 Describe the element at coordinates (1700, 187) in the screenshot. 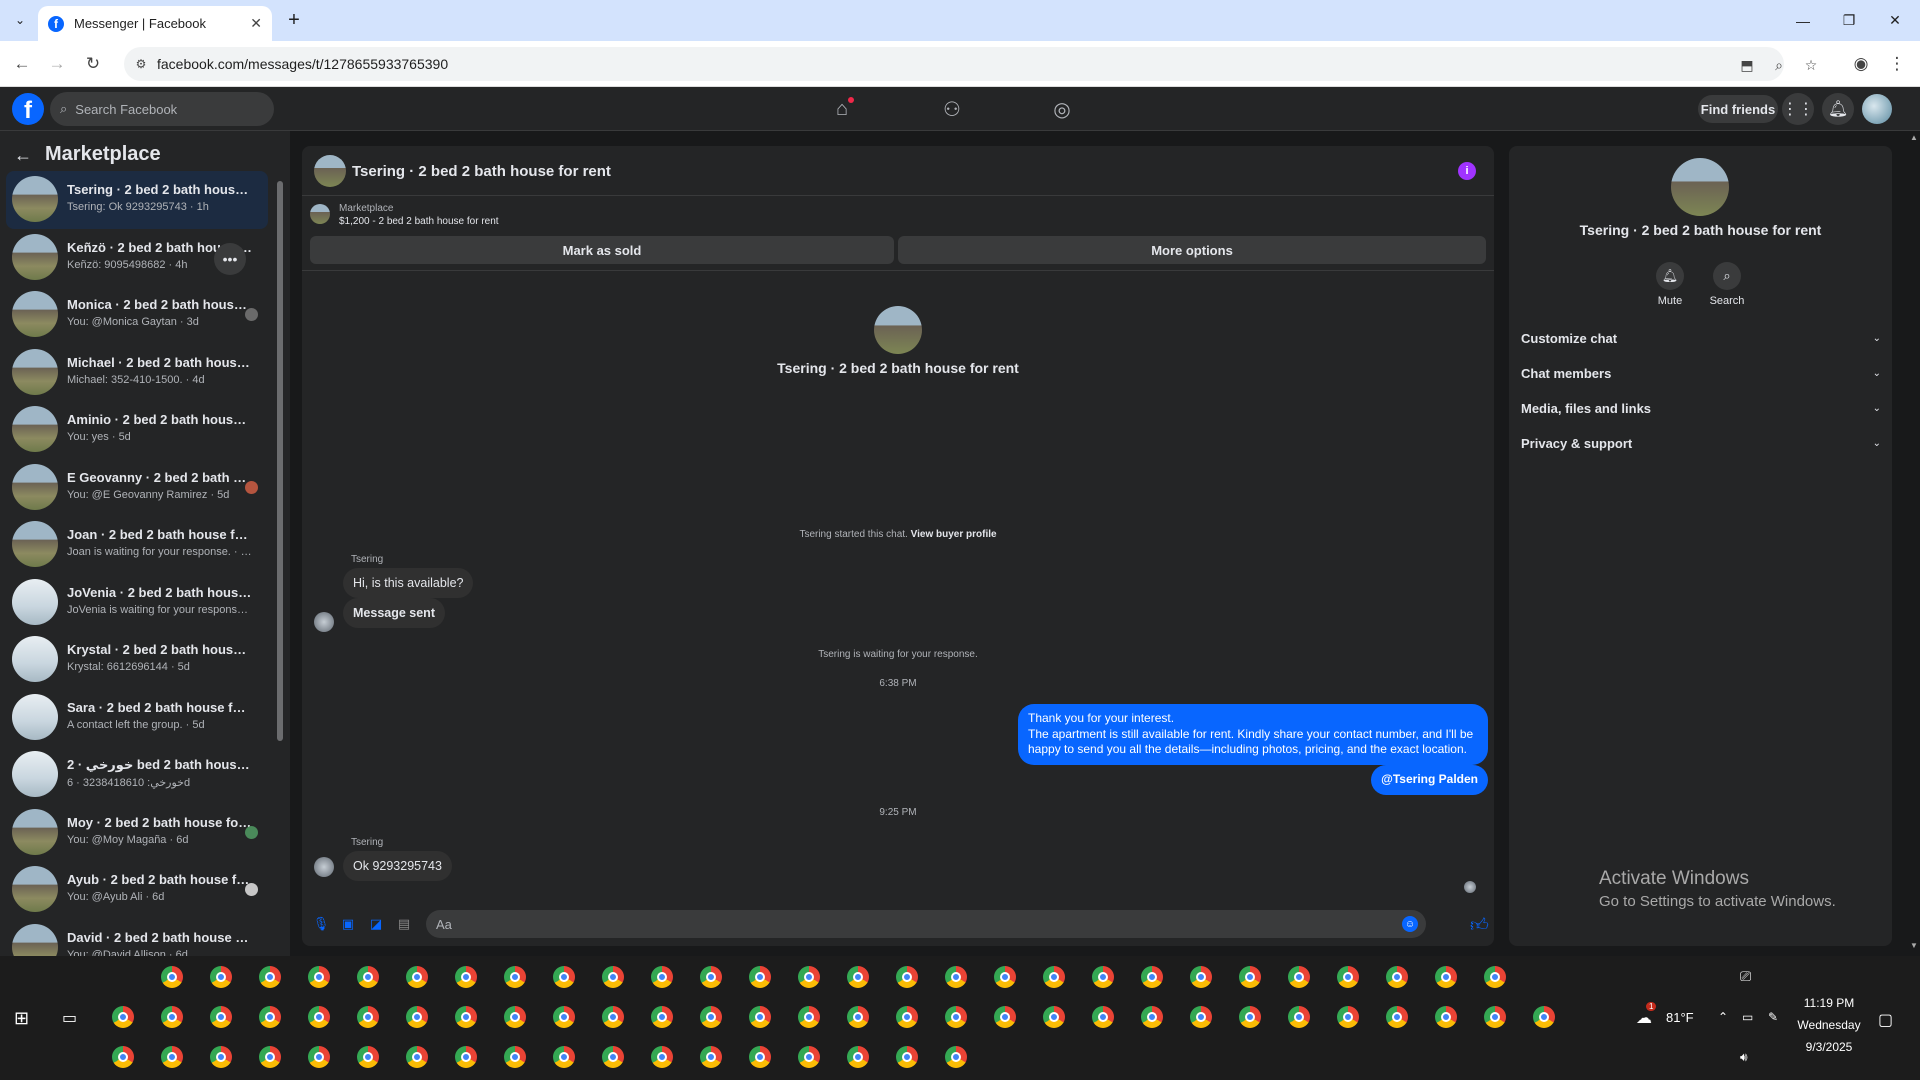

I see `panel-avatar` at that location.